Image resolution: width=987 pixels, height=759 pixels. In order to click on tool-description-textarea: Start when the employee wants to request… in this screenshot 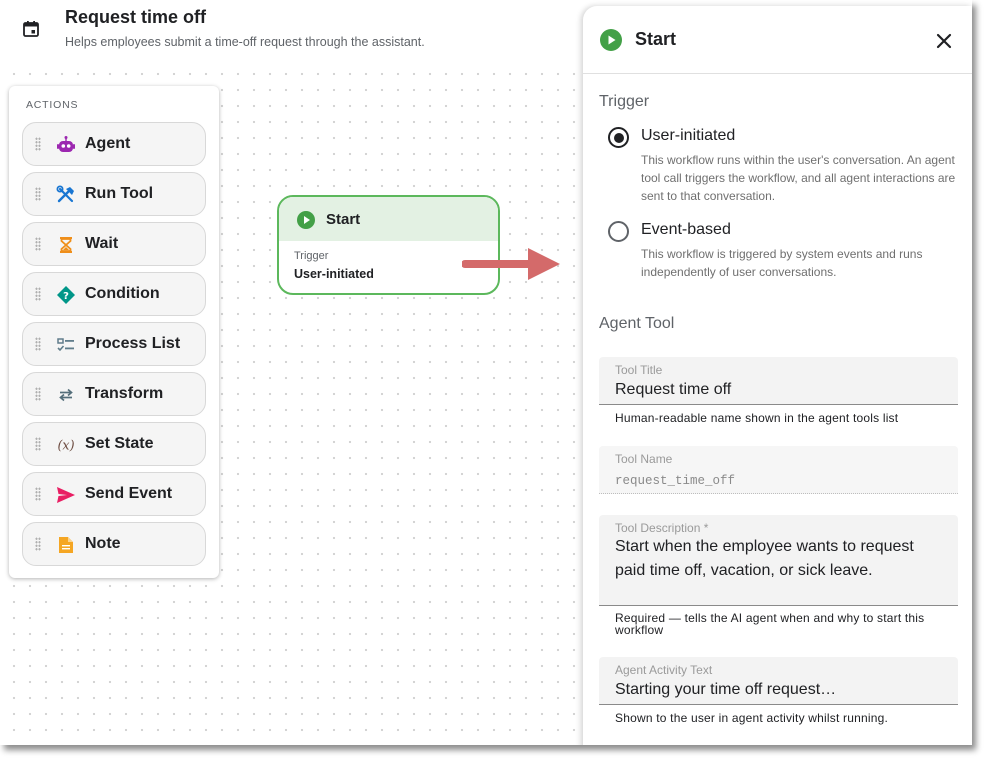, I will do `click(780, 559)`.